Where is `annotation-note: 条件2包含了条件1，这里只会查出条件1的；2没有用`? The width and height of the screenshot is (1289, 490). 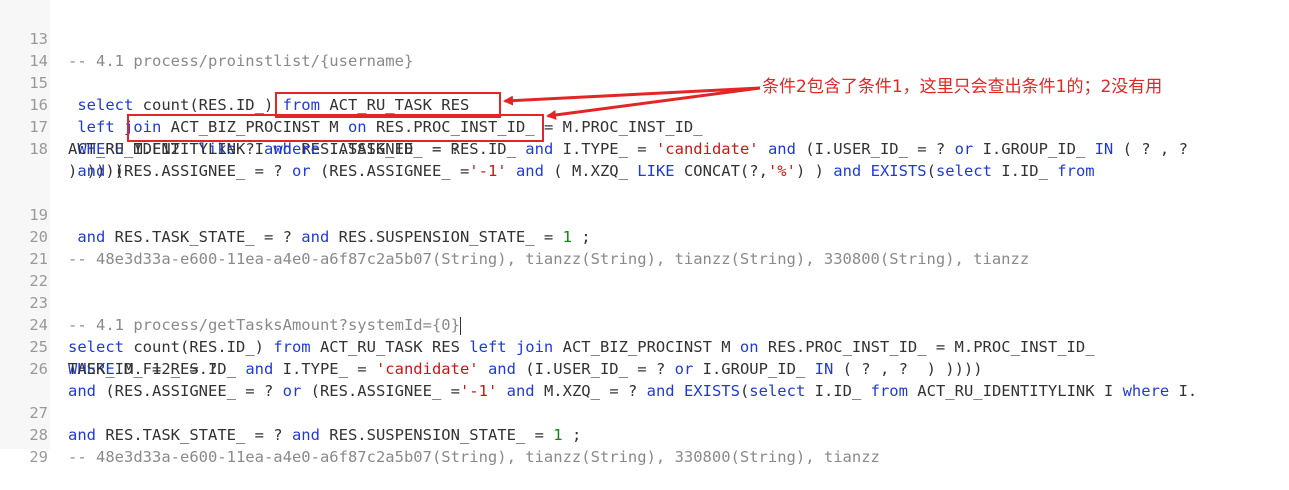 annotation-note: 条件2包含了条件1，这里只会查出条件1的；2没有用 is located at coordinates (962, 87).